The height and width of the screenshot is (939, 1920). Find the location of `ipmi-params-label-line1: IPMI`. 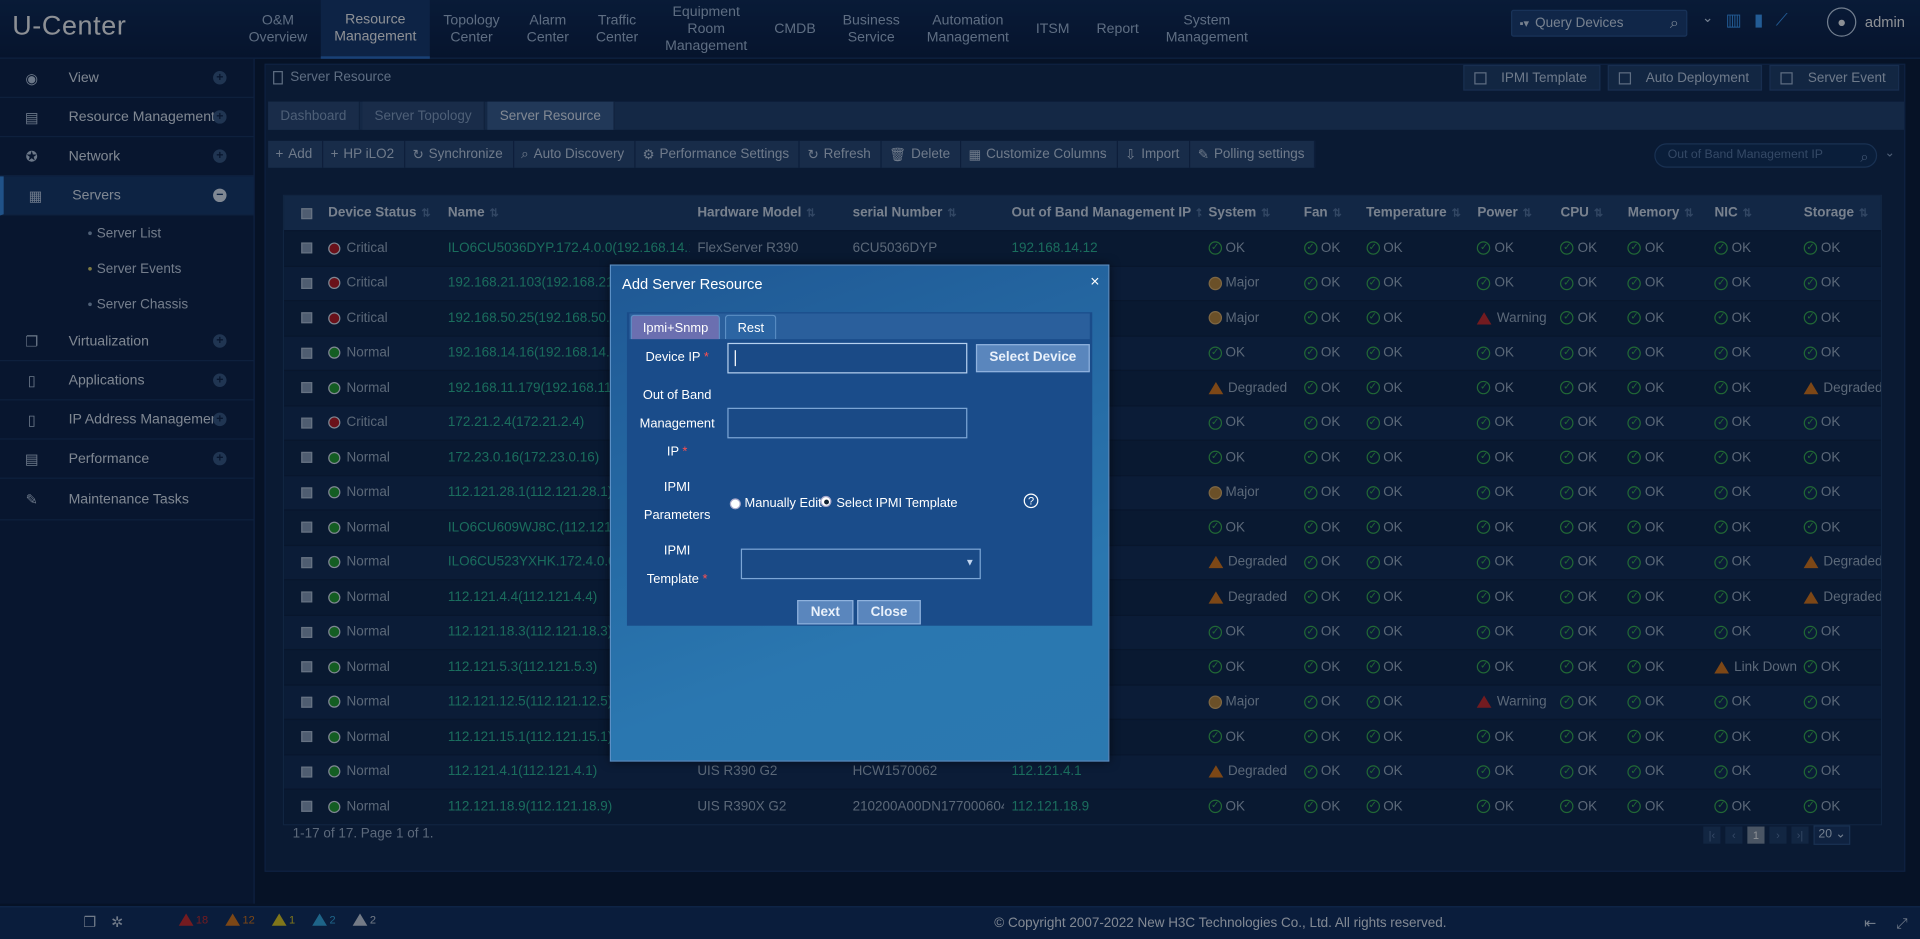

ipmi-params-label-line1: IPMI is located at coordinates (677, 487).